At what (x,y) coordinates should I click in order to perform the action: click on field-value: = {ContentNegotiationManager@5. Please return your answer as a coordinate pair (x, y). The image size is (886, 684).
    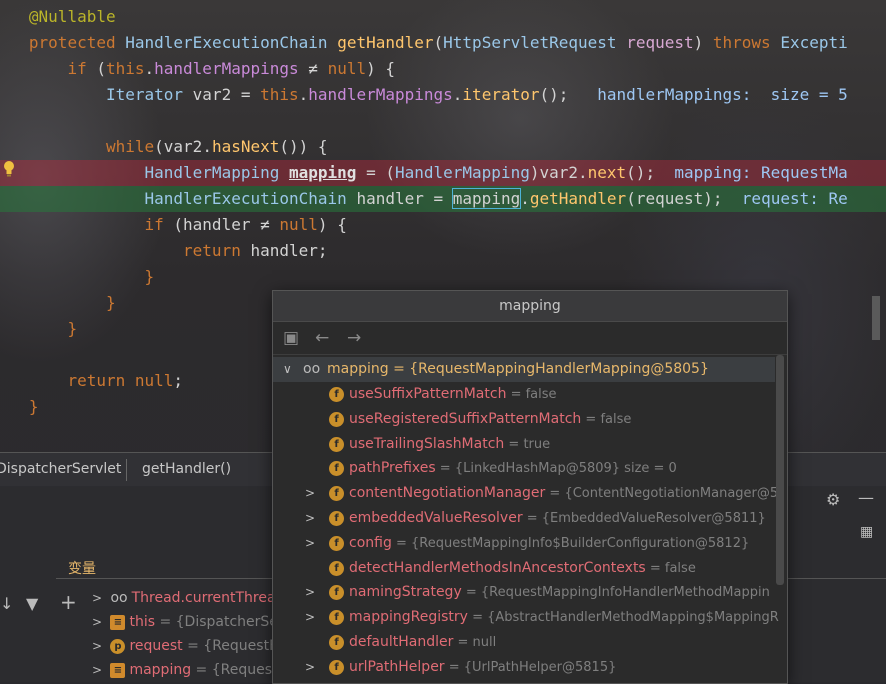
    Looking at the image, I should click on (662, 494).